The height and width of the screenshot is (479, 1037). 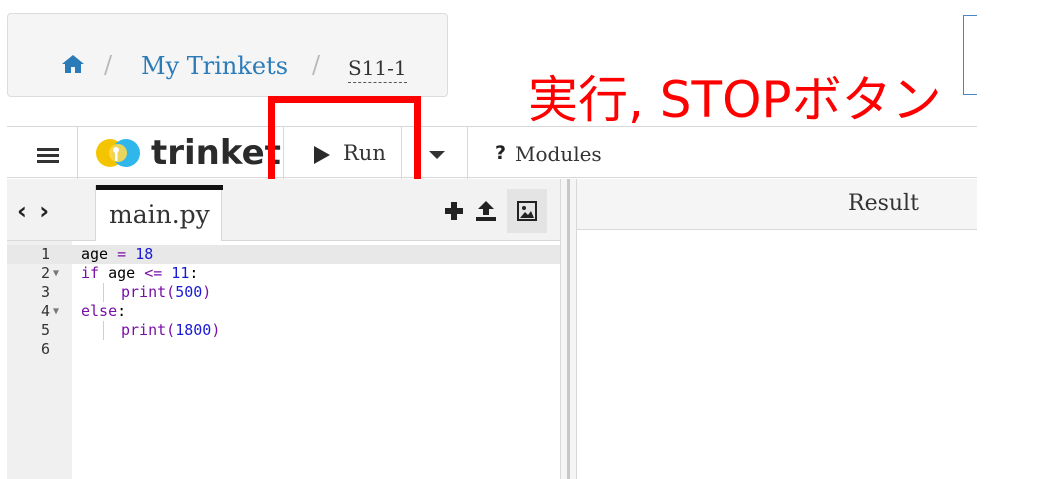 What do you see at coordinates (159, 187) in the screenshot?
I see `active-tab-indicator` at bounding box center [159, 187].